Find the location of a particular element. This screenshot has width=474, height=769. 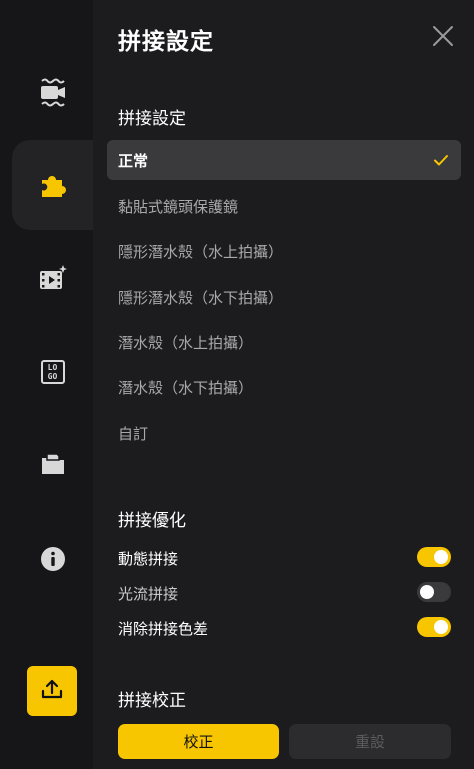

option-label: 隱形潛水殼（水上拍攝） is located at coordinates (201, 251).